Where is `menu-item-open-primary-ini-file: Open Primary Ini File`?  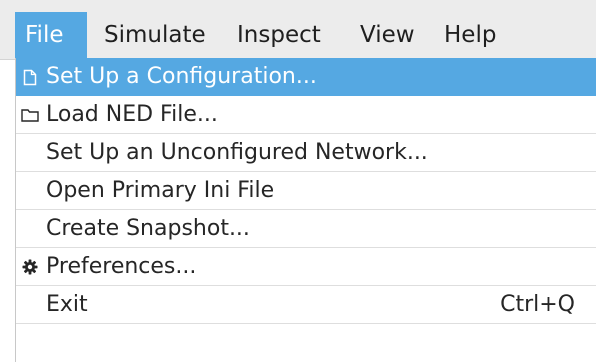 menu-item-open-primary-ini-file: Open Primary Ini File is located at coordinates (306, 191).